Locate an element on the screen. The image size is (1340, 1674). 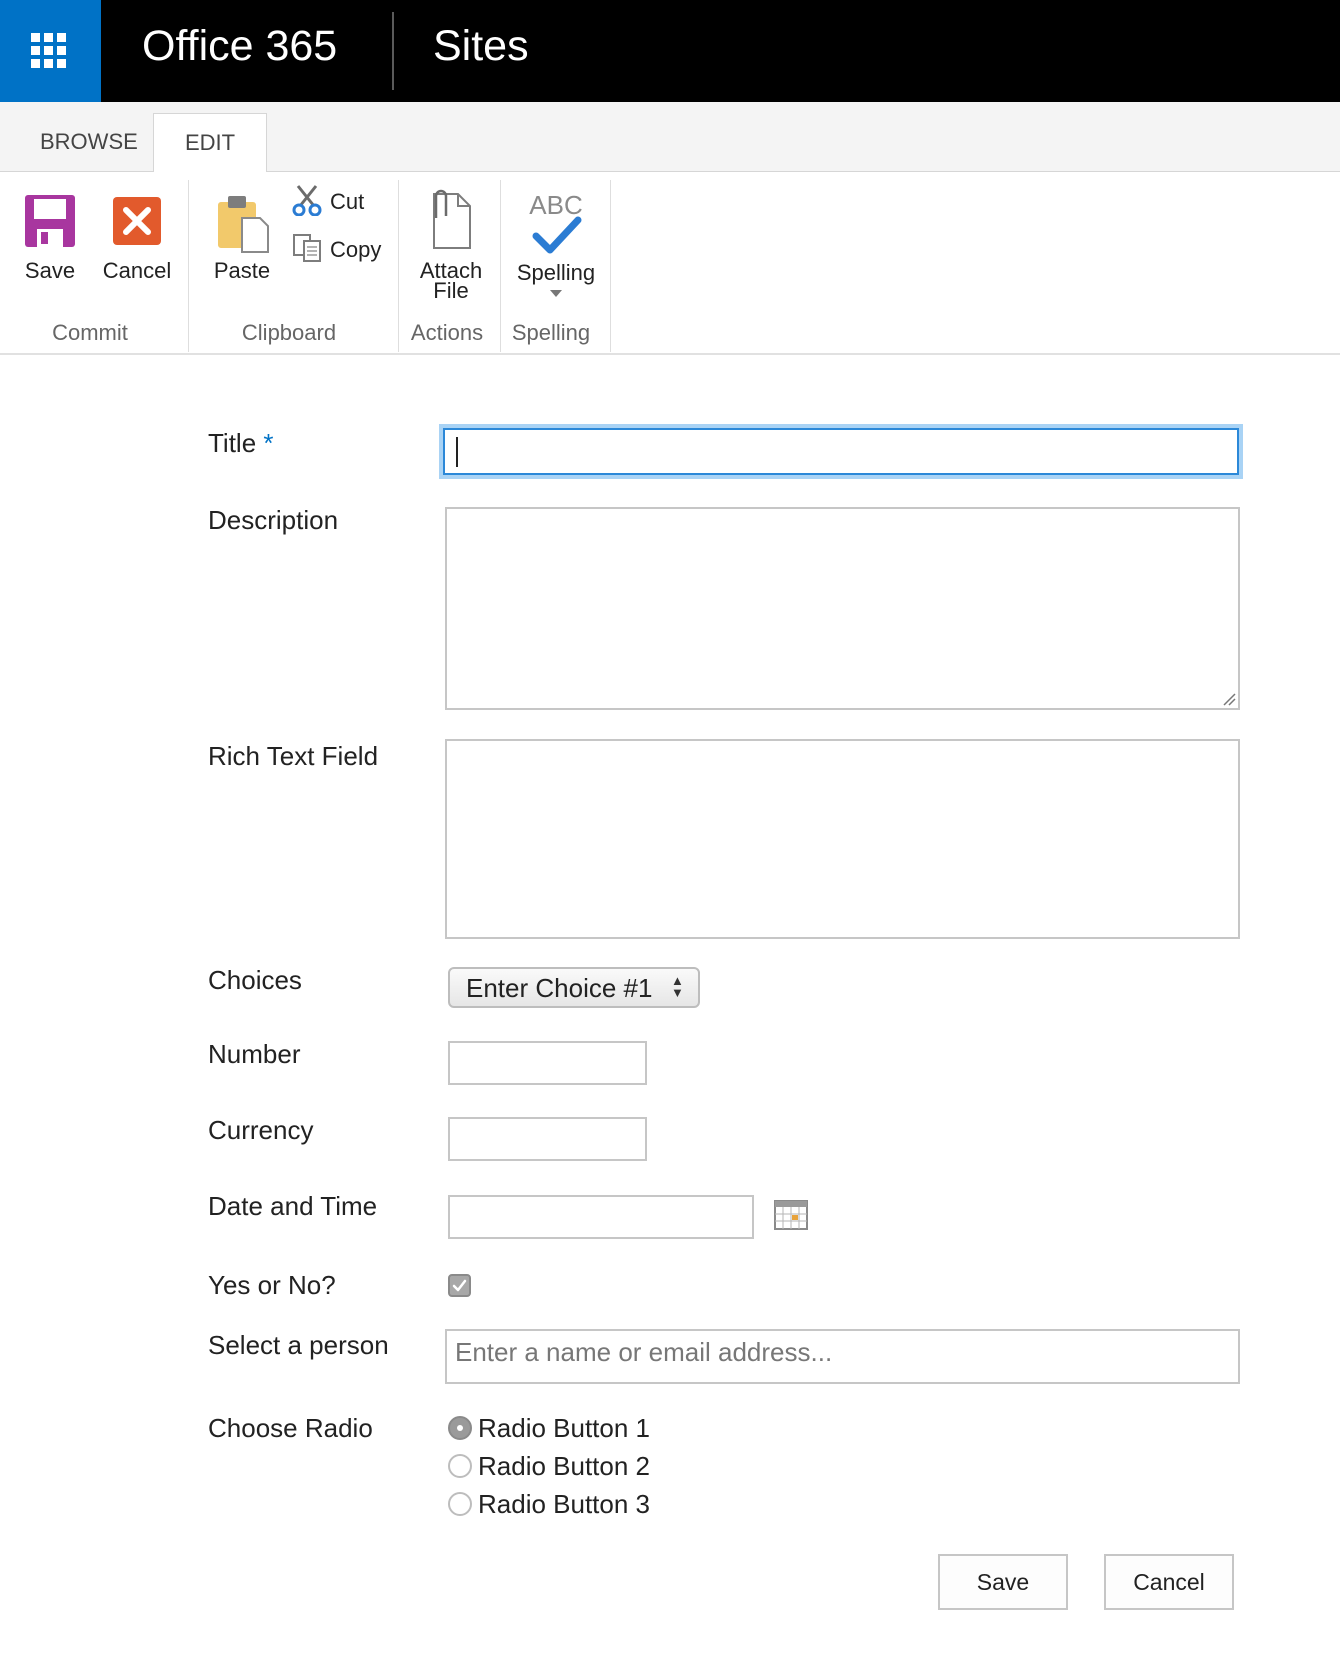
radio-label-3: Radio Button 3 is located at coordinates (564, 1504).